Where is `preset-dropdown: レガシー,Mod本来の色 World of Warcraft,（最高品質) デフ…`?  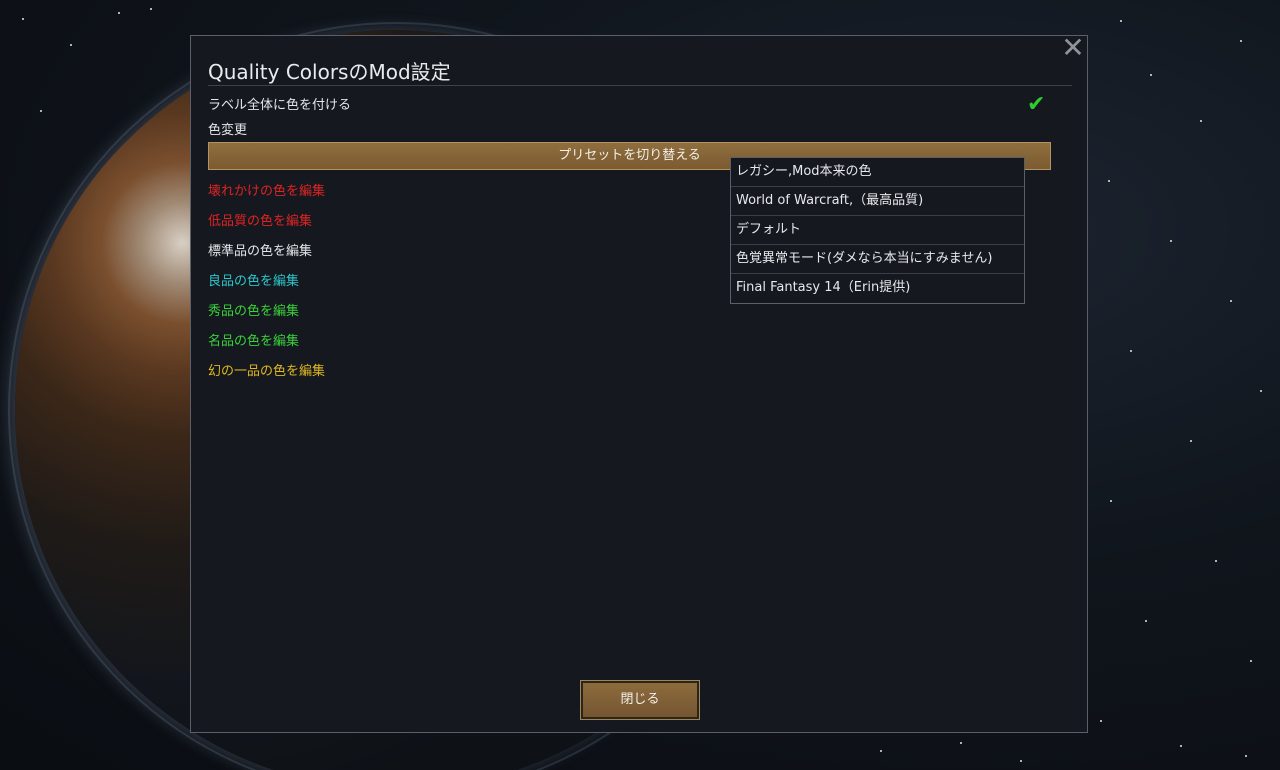 preset-dropdown: レガシー,Mod本来の色 World of Warcraft,（最高品質) デフ… is located at coordinates (877, 230).